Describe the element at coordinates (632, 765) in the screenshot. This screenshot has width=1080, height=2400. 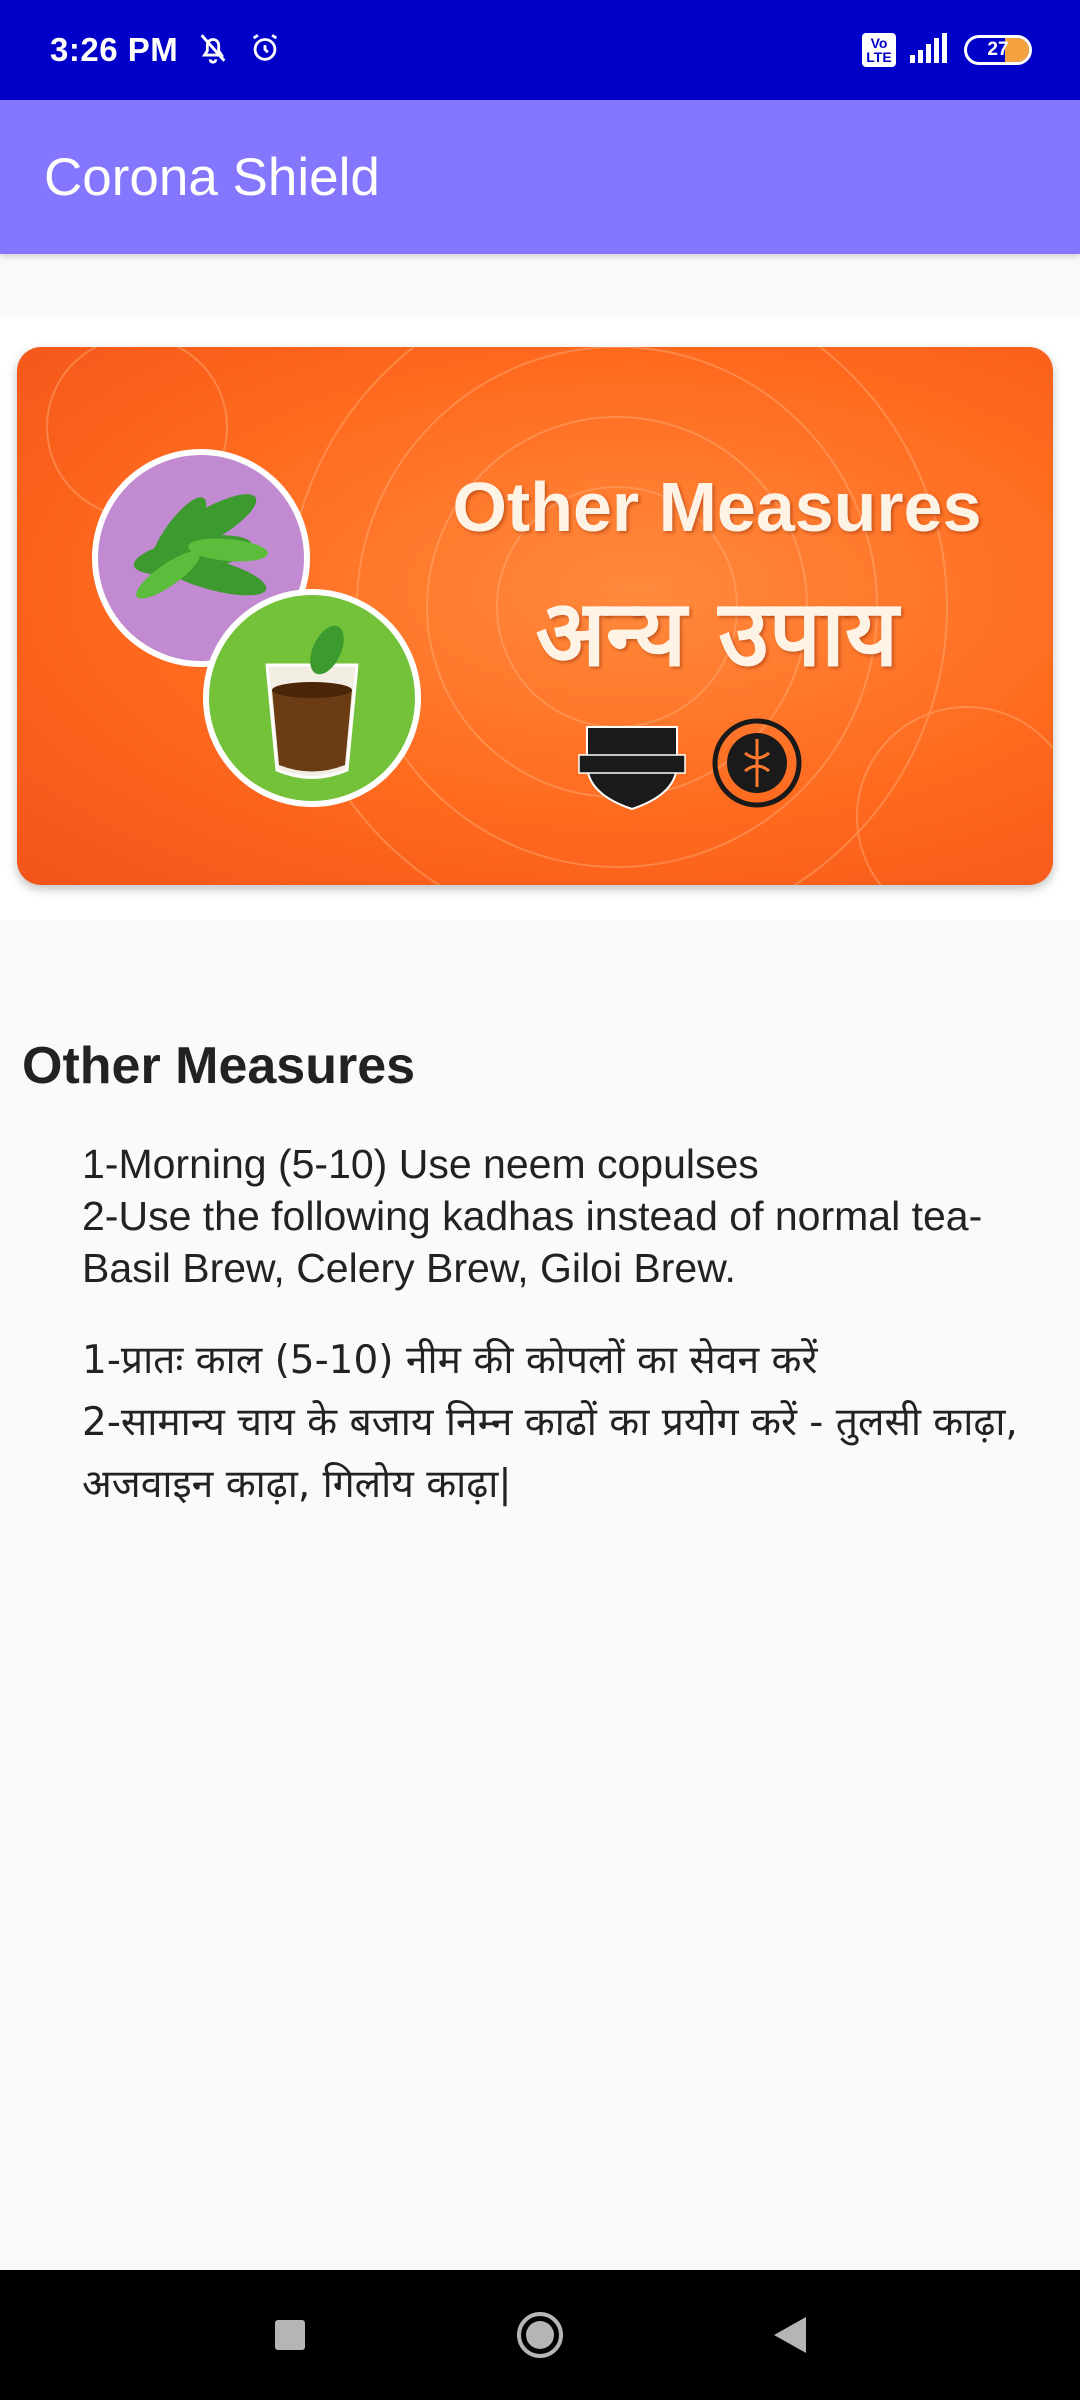
I see `ayush-kavach-logo` at that location.